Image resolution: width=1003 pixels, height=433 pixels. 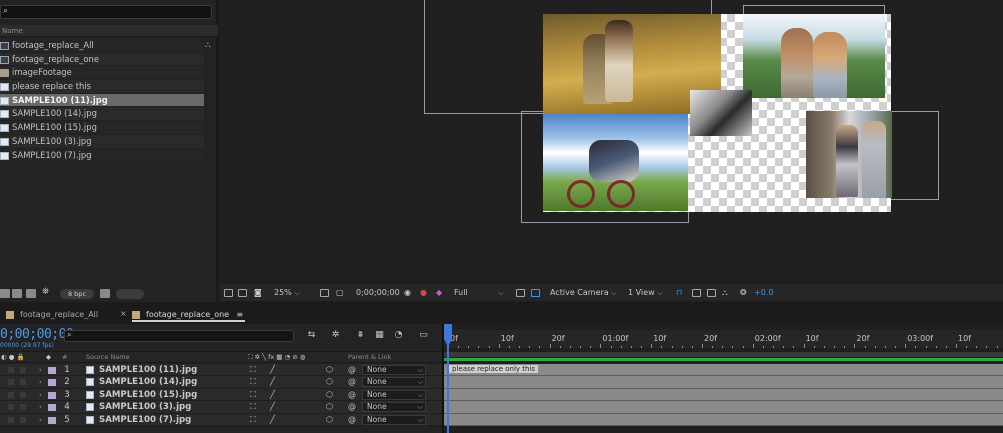 I want to click on channels-icon: ◆, so click(x=439, y=293).